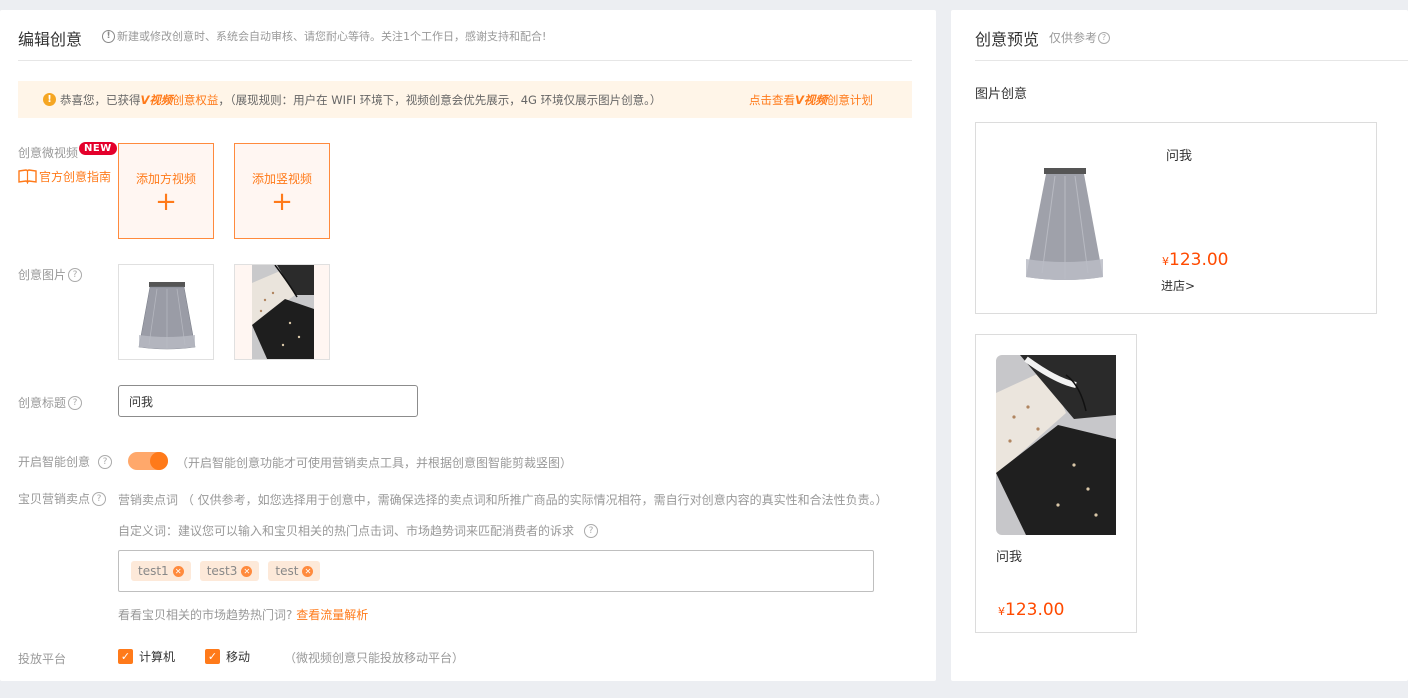 The height and width of the screenshot is (698, 1408). I want to click on info-icon: !, so click(108, 36).